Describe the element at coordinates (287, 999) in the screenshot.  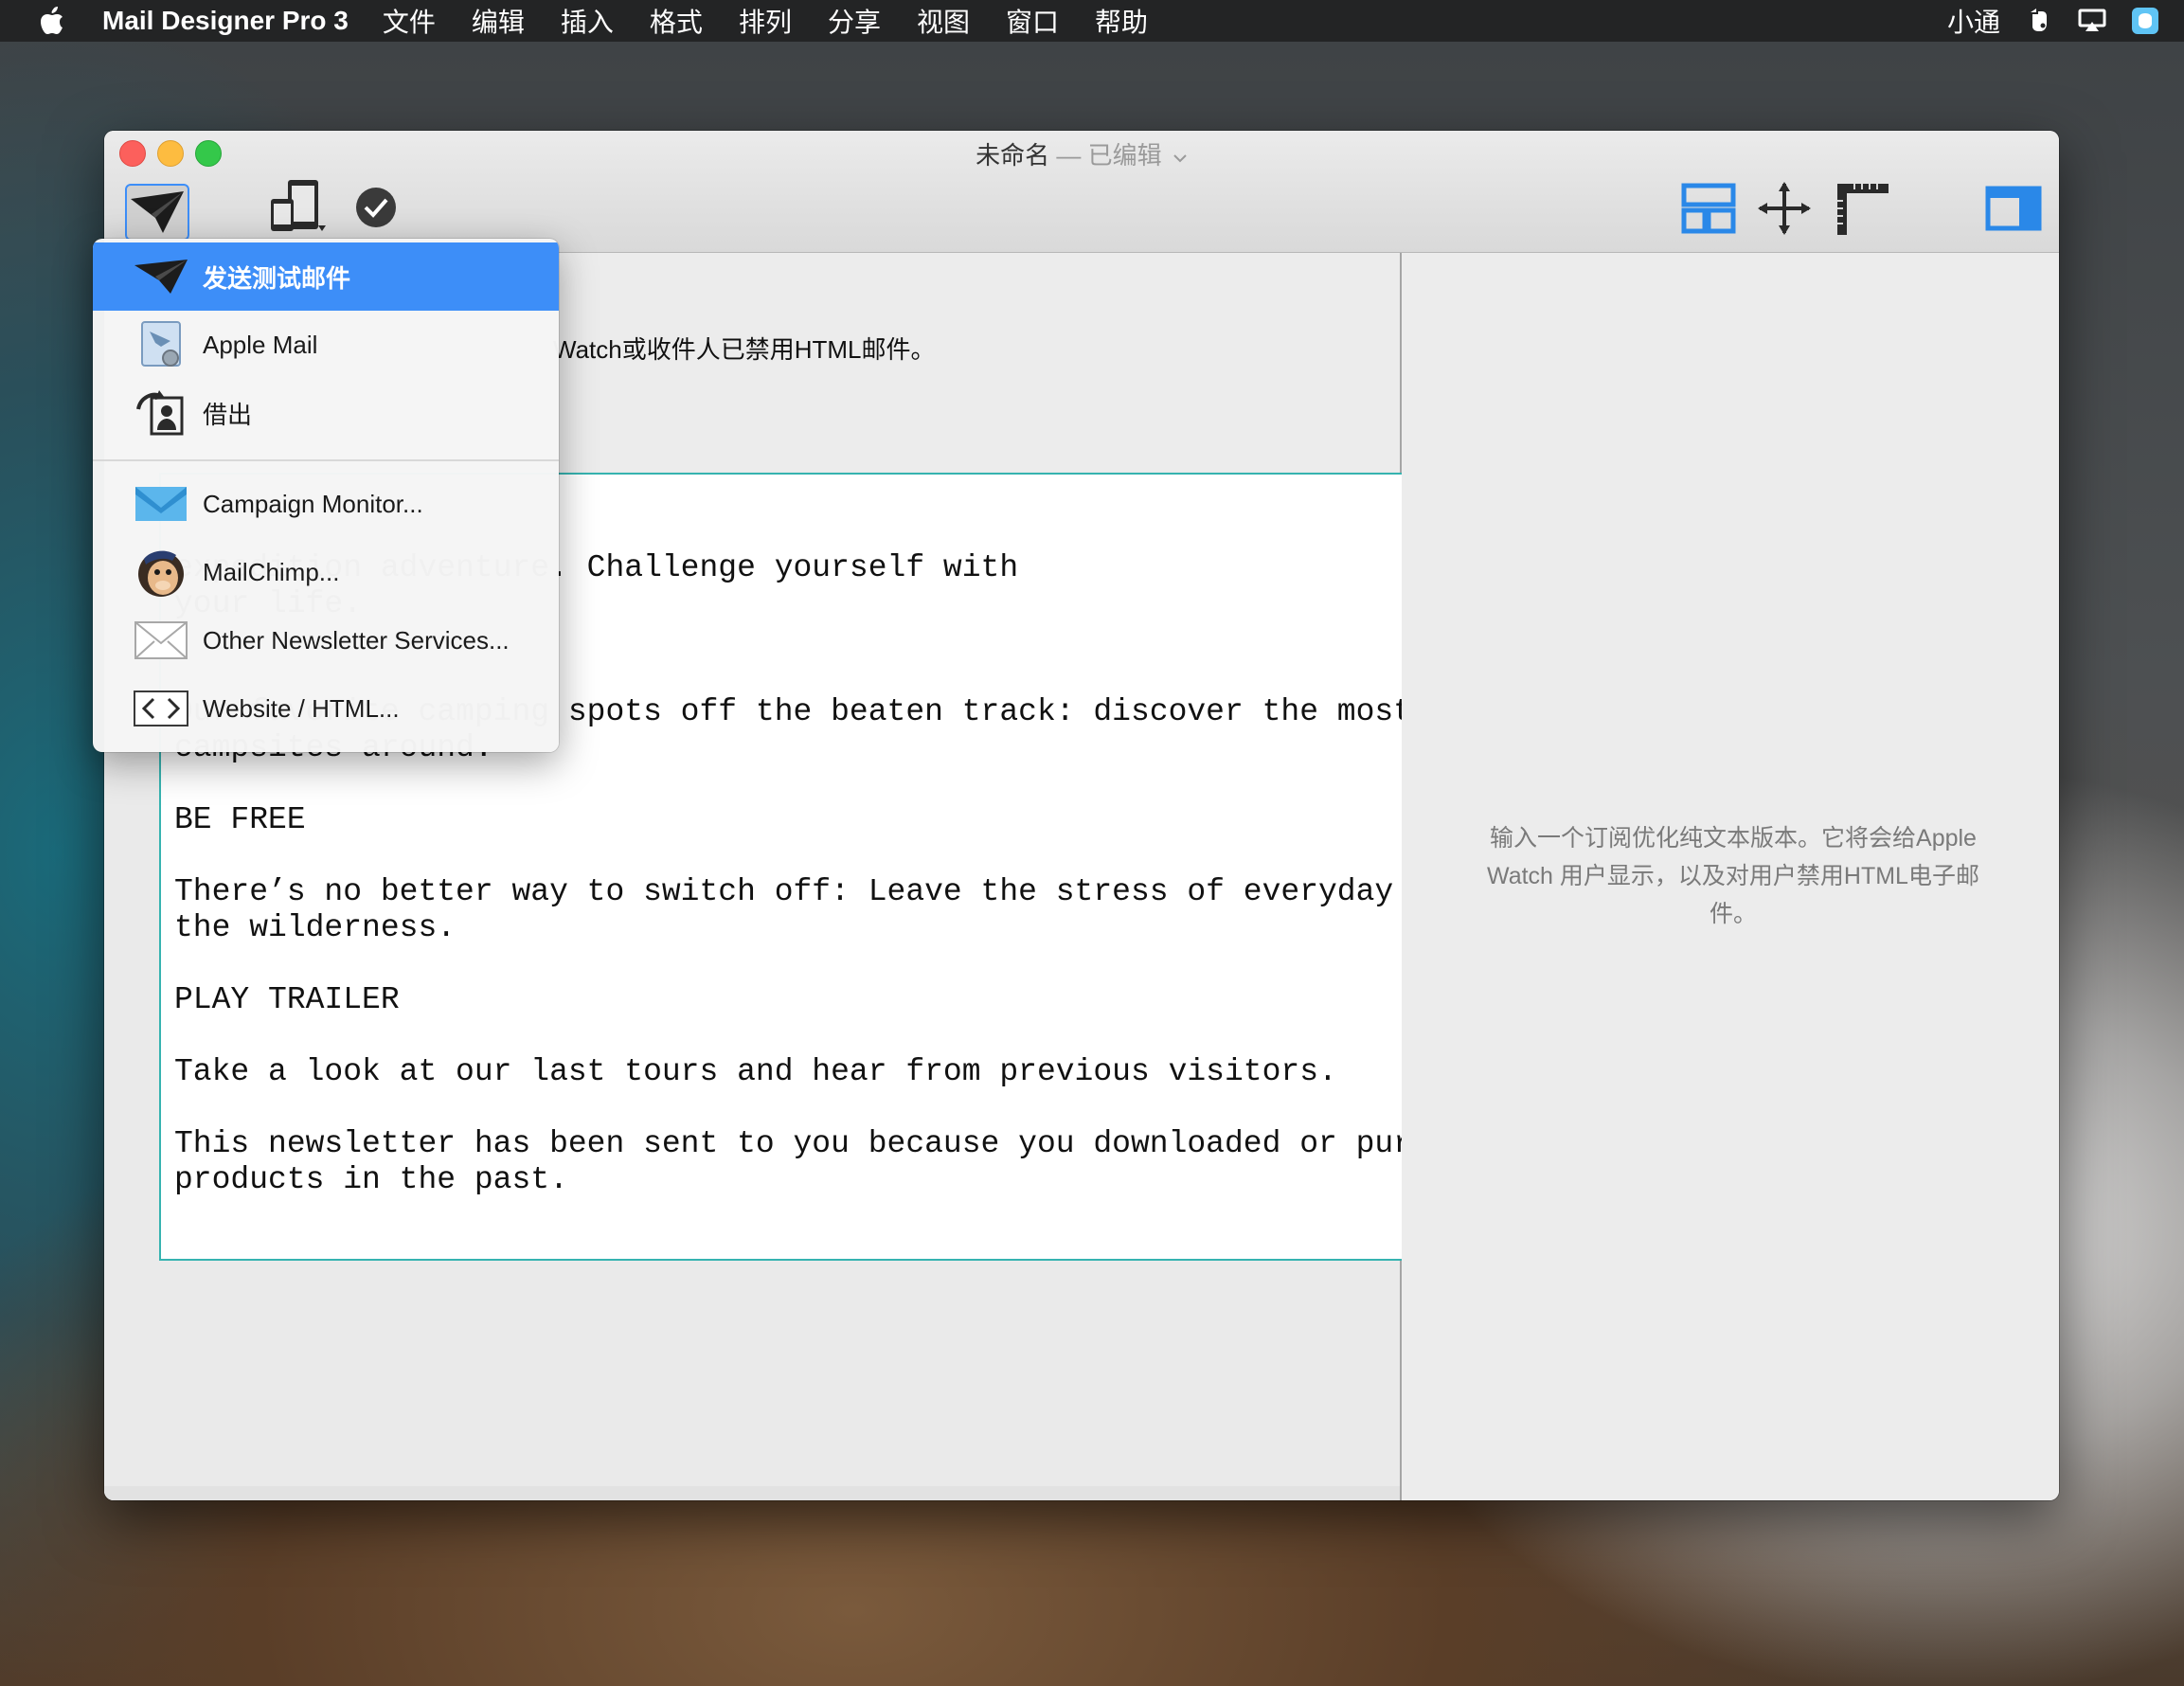
I see `text-line: PLAY TRAILER` at that location.